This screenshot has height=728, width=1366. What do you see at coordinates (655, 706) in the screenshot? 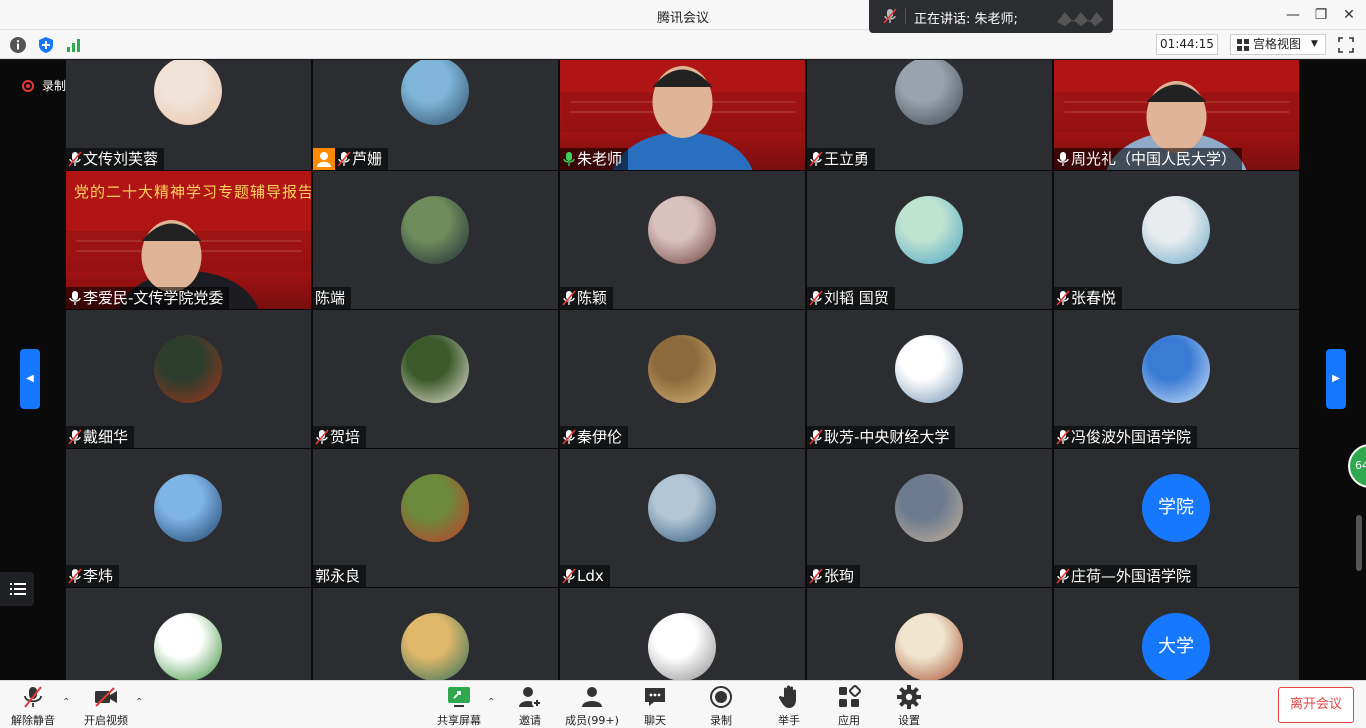
I see `chat-button: 聊天` at bounding box center [655, 706].